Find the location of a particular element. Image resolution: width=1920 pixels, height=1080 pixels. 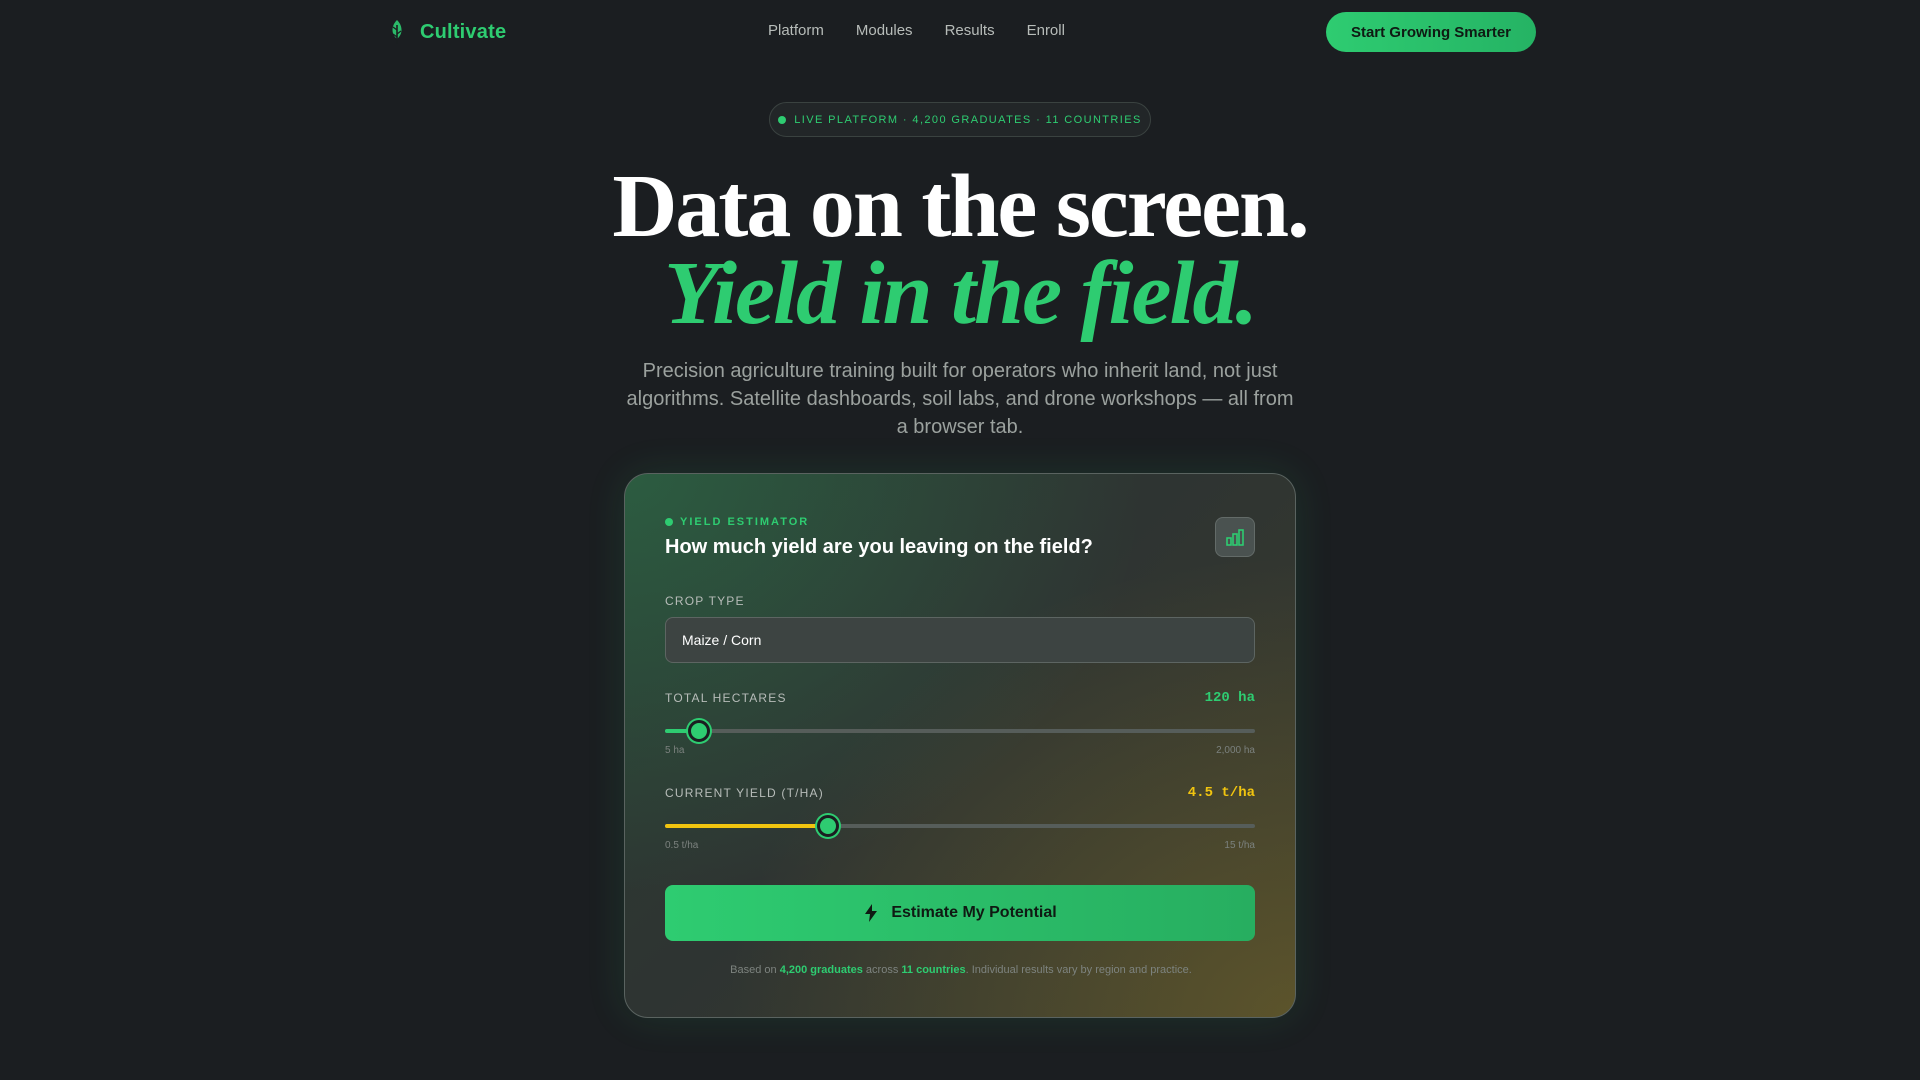

brand-name: Cultivate is located at coordinates (463, 31).